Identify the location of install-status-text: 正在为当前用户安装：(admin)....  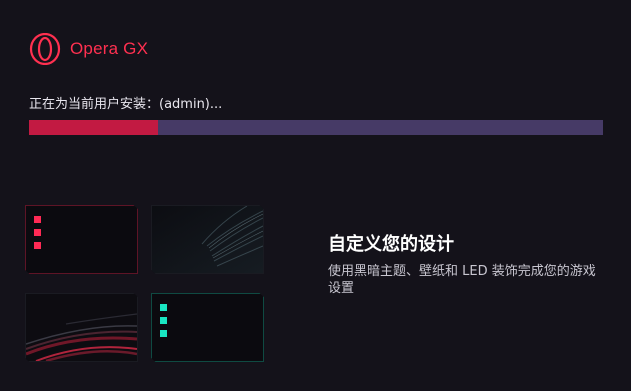
(126, 104).